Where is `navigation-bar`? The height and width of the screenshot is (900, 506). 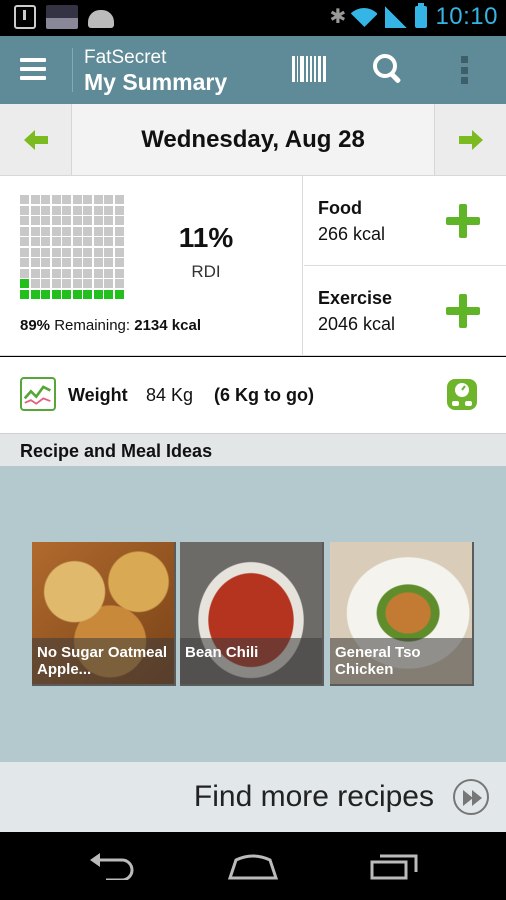
navigation-bar is located at coordinates (253, 866).